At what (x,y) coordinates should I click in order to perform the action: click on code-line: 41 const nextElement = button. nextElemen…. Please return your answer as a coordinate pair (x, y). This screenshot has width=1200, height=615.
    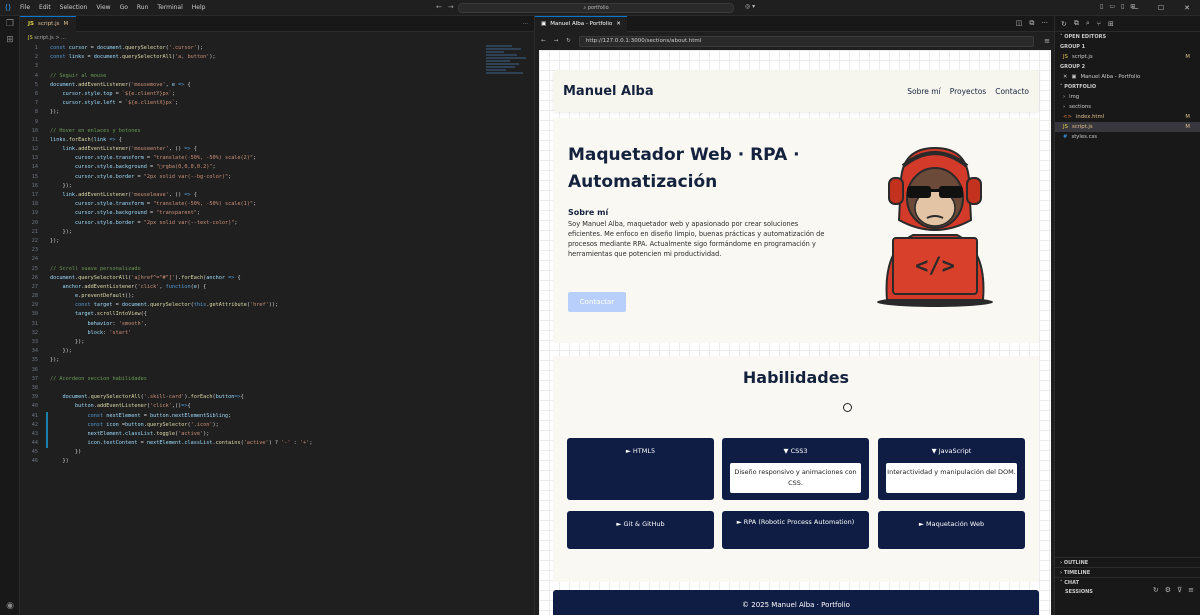
    Looking at the image, I should click on (277, 416).